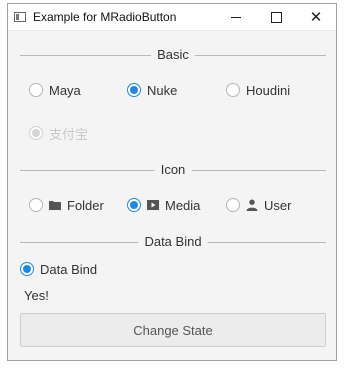  I want to click on section-label-icon: Icon, so click(173, 169).